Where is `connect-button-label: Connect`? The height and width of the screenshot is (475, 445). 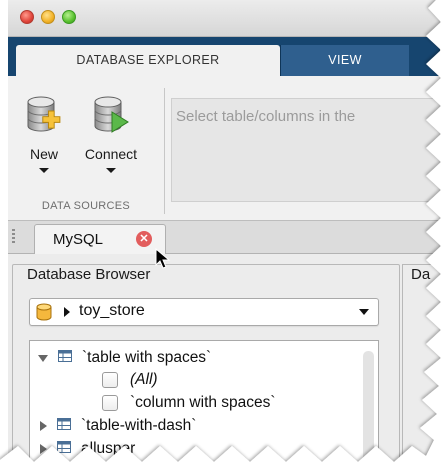
connect-button-label: Connect is located at coordinates (111, 154).